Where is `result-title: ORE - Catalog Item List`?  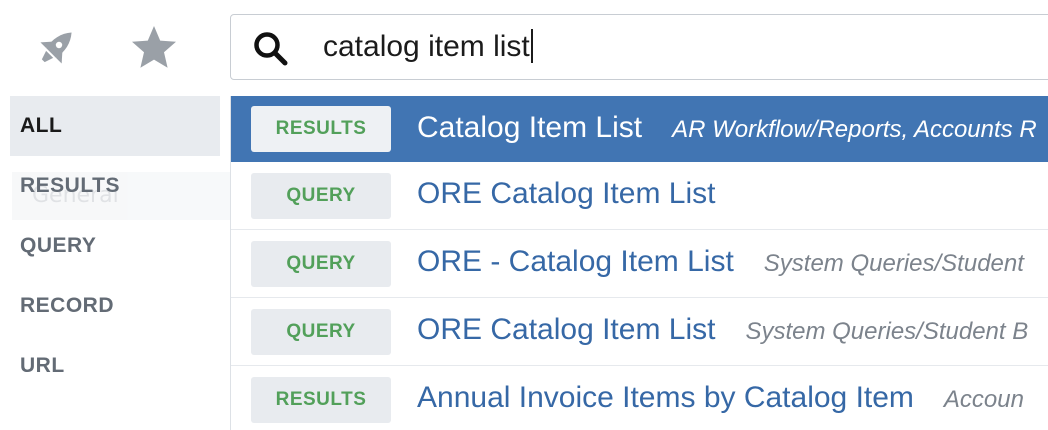 result-title: ORE - Catalog Item List is located at coordinates (575, 261).